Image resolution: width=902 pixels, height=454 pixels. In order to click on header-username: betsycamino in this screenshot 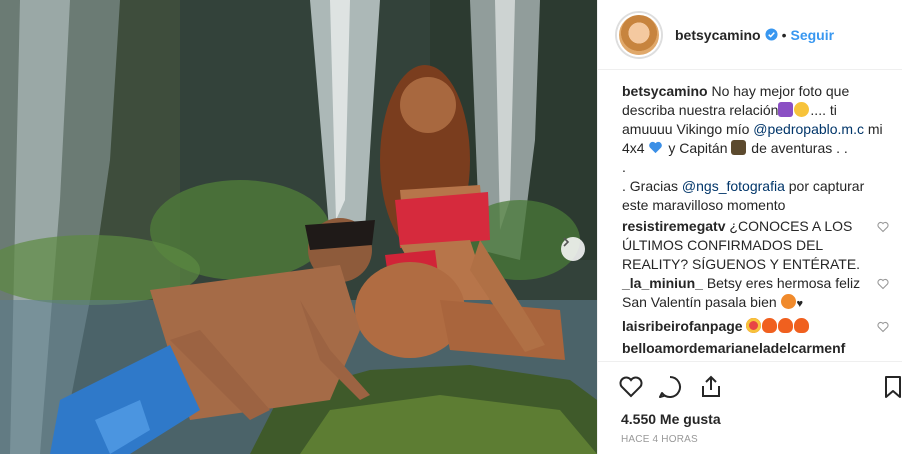, I will do `click(718, 35)`.